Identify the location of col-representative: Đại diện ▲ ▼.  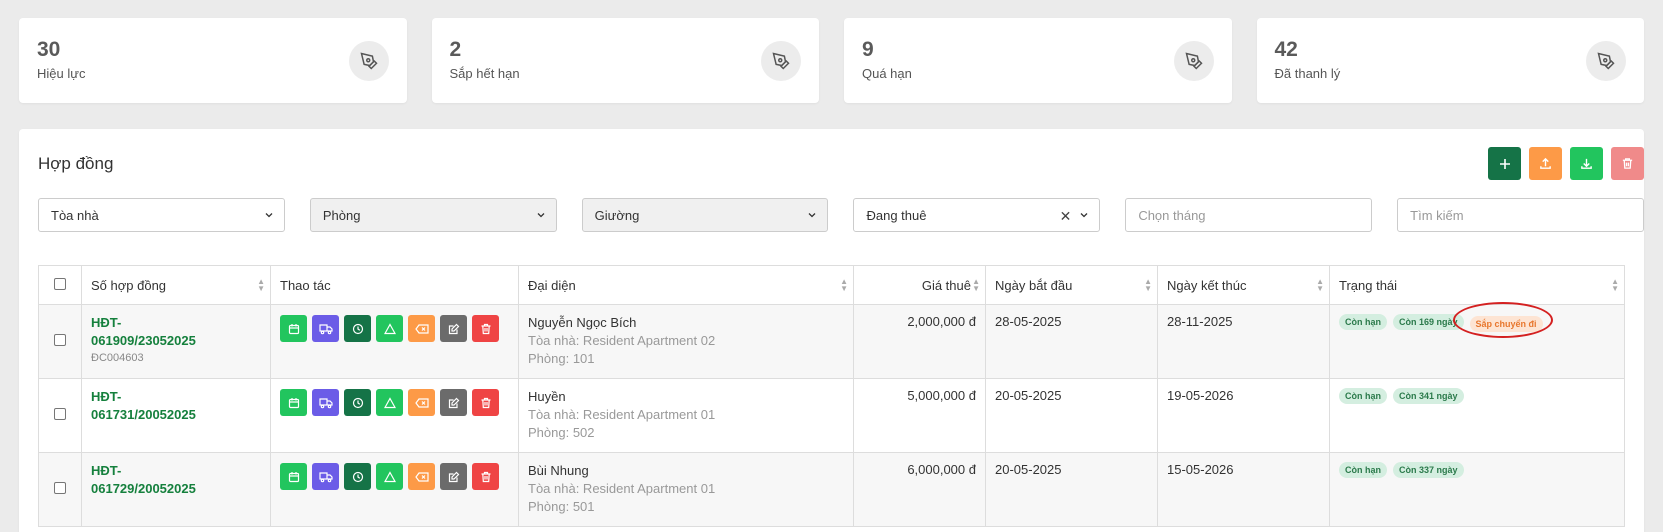
(686, 285).